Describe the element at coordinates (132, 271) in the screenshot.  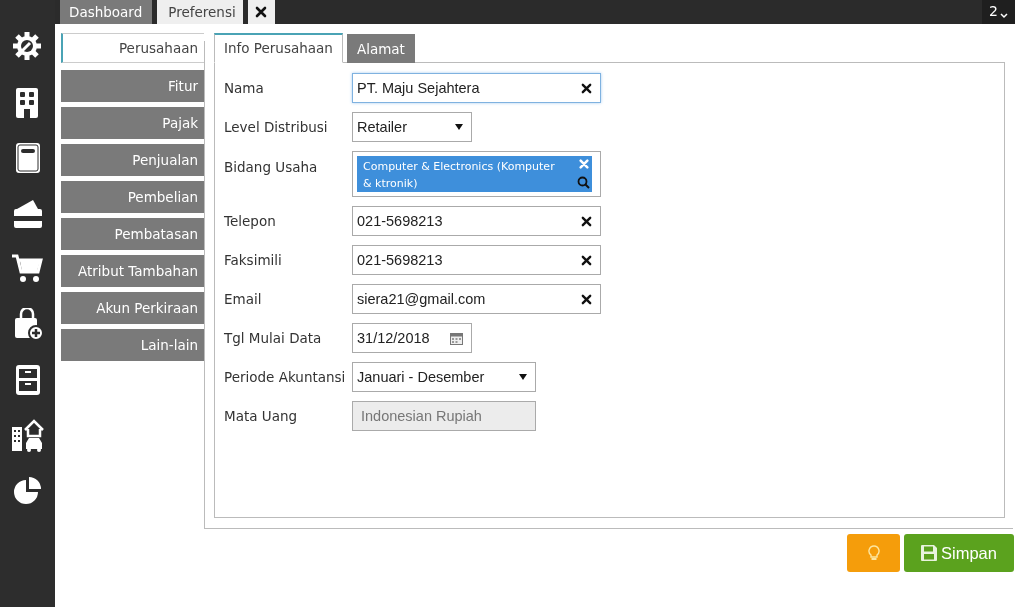
I see `nav-item: Atribut Tambahan` at that location.